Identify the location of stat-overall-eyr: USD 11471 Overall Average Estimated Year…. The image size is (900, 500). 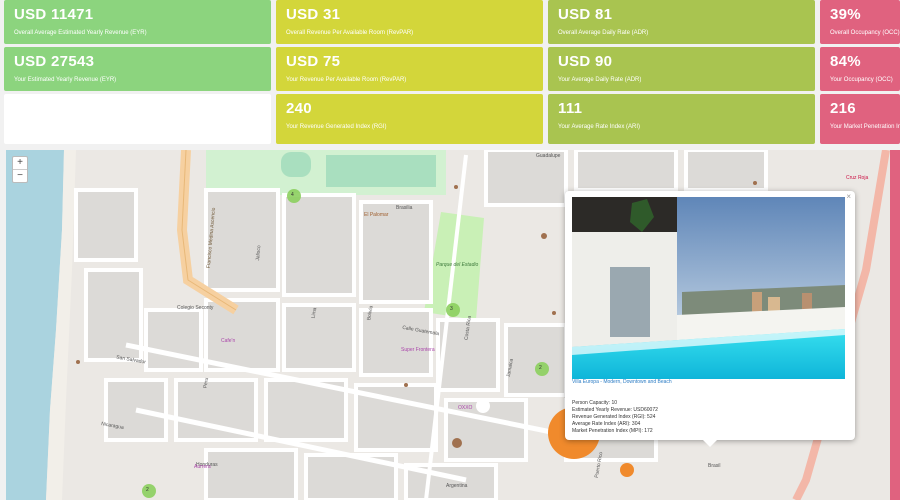
(137, 22).